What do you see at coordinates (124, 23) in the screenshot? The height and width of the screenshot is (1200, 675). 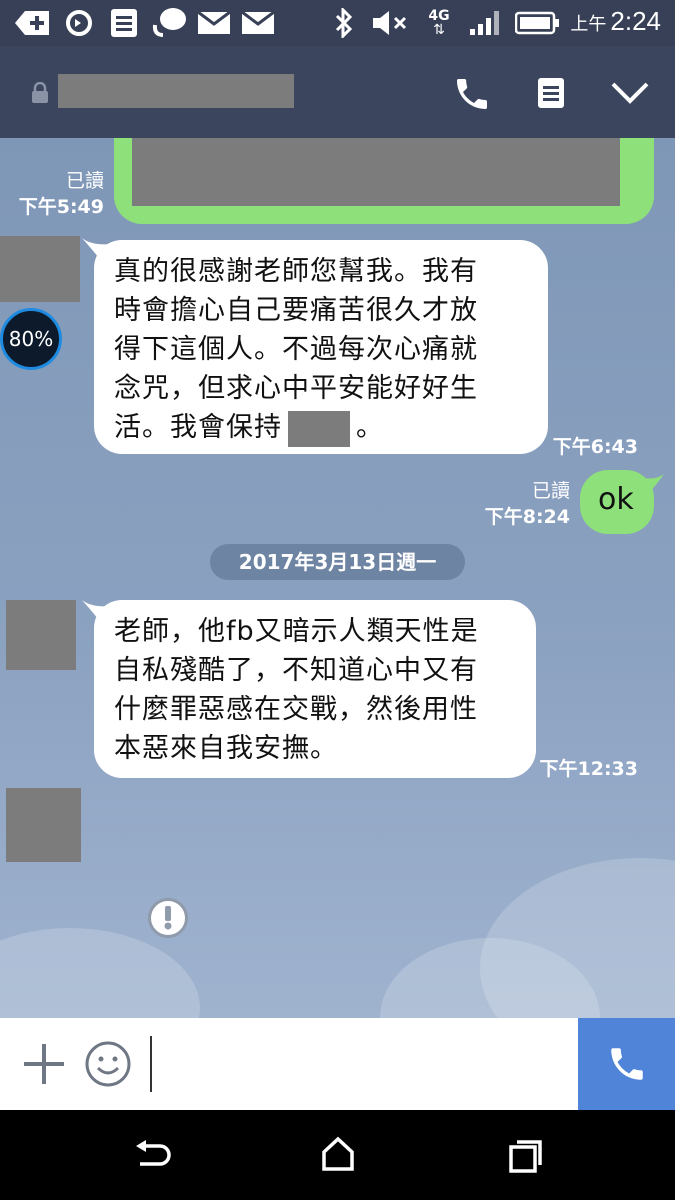 I see `document-icon` at bounding box center [124, 23].